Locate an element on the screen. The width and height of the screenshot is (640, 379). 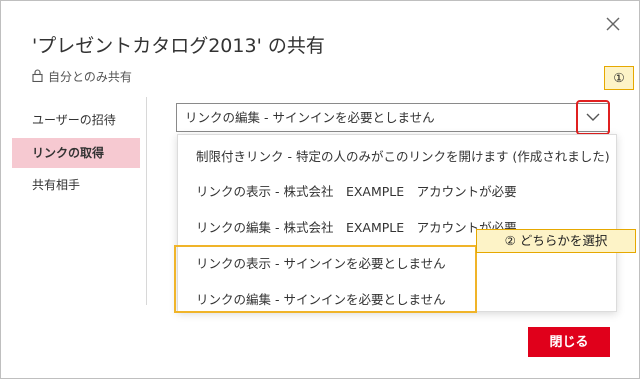
nav-item-invite-people: ユーザーの招待 is located at coordinates (76, 120).